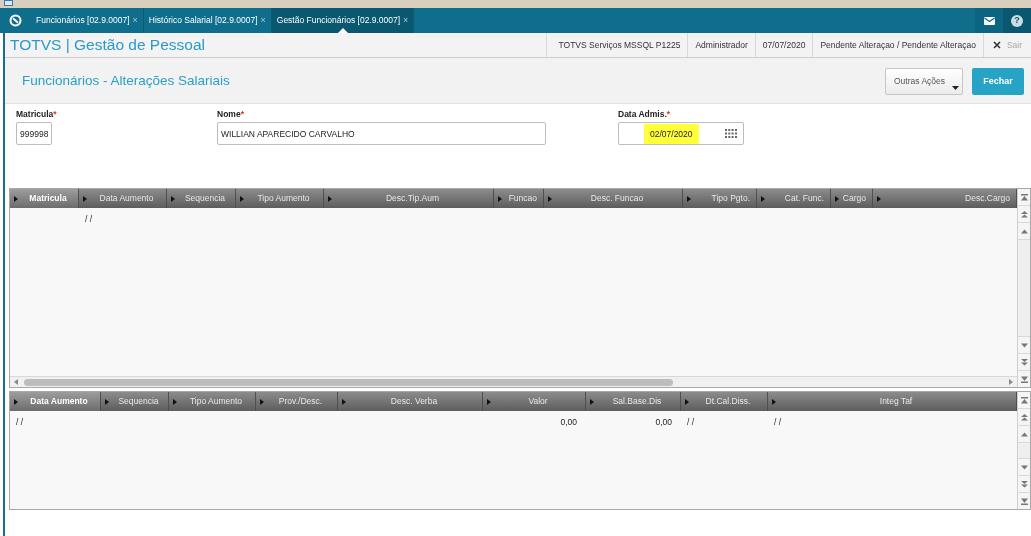 This screenshot has width=1031, height=536. I want to click on app-title: TOTVS | Gestão de Pessoal, so click(107, 45).